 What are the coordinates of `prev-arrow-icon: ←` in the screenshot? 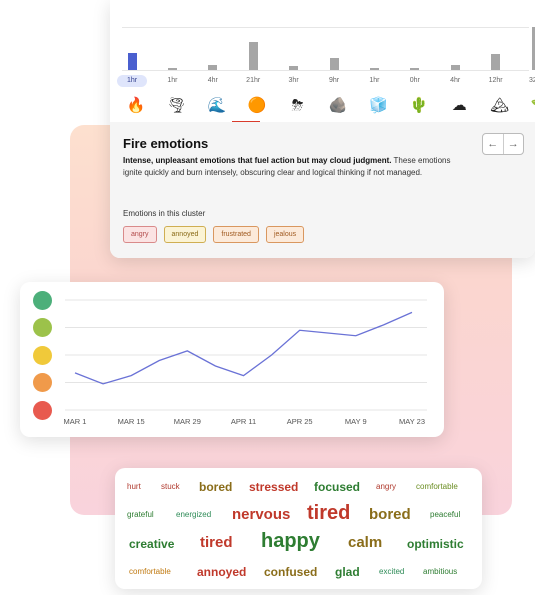 It's located at (493, 144).